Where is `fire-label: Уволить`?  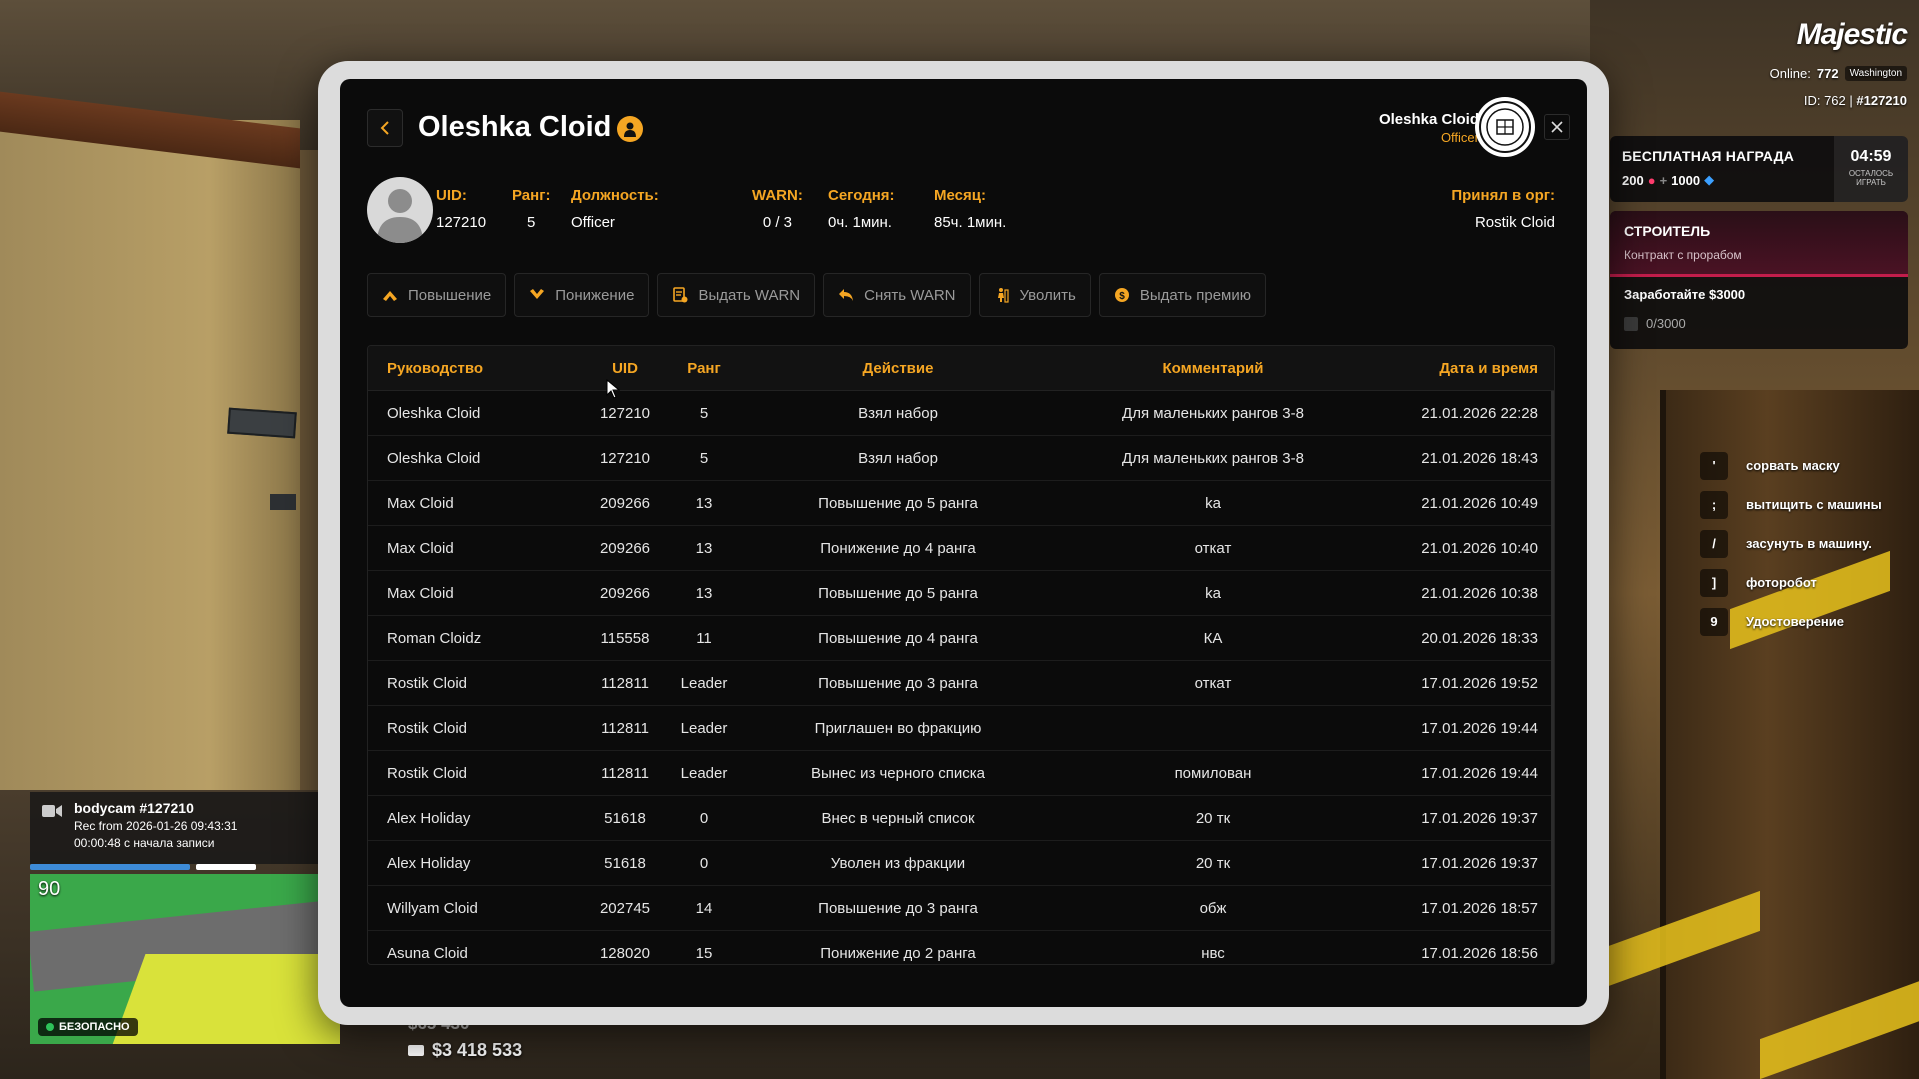 fire-label: Уволить is located at coordinates (1047, 295).